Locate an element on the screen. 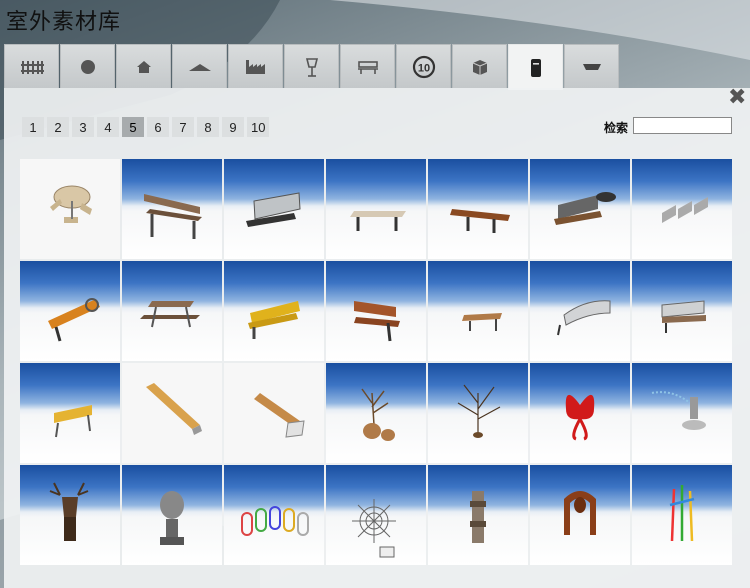 The width and height of the screenshot is (750, 588). thumbnail-arch-sculpture is located at coordinates (580, 515).